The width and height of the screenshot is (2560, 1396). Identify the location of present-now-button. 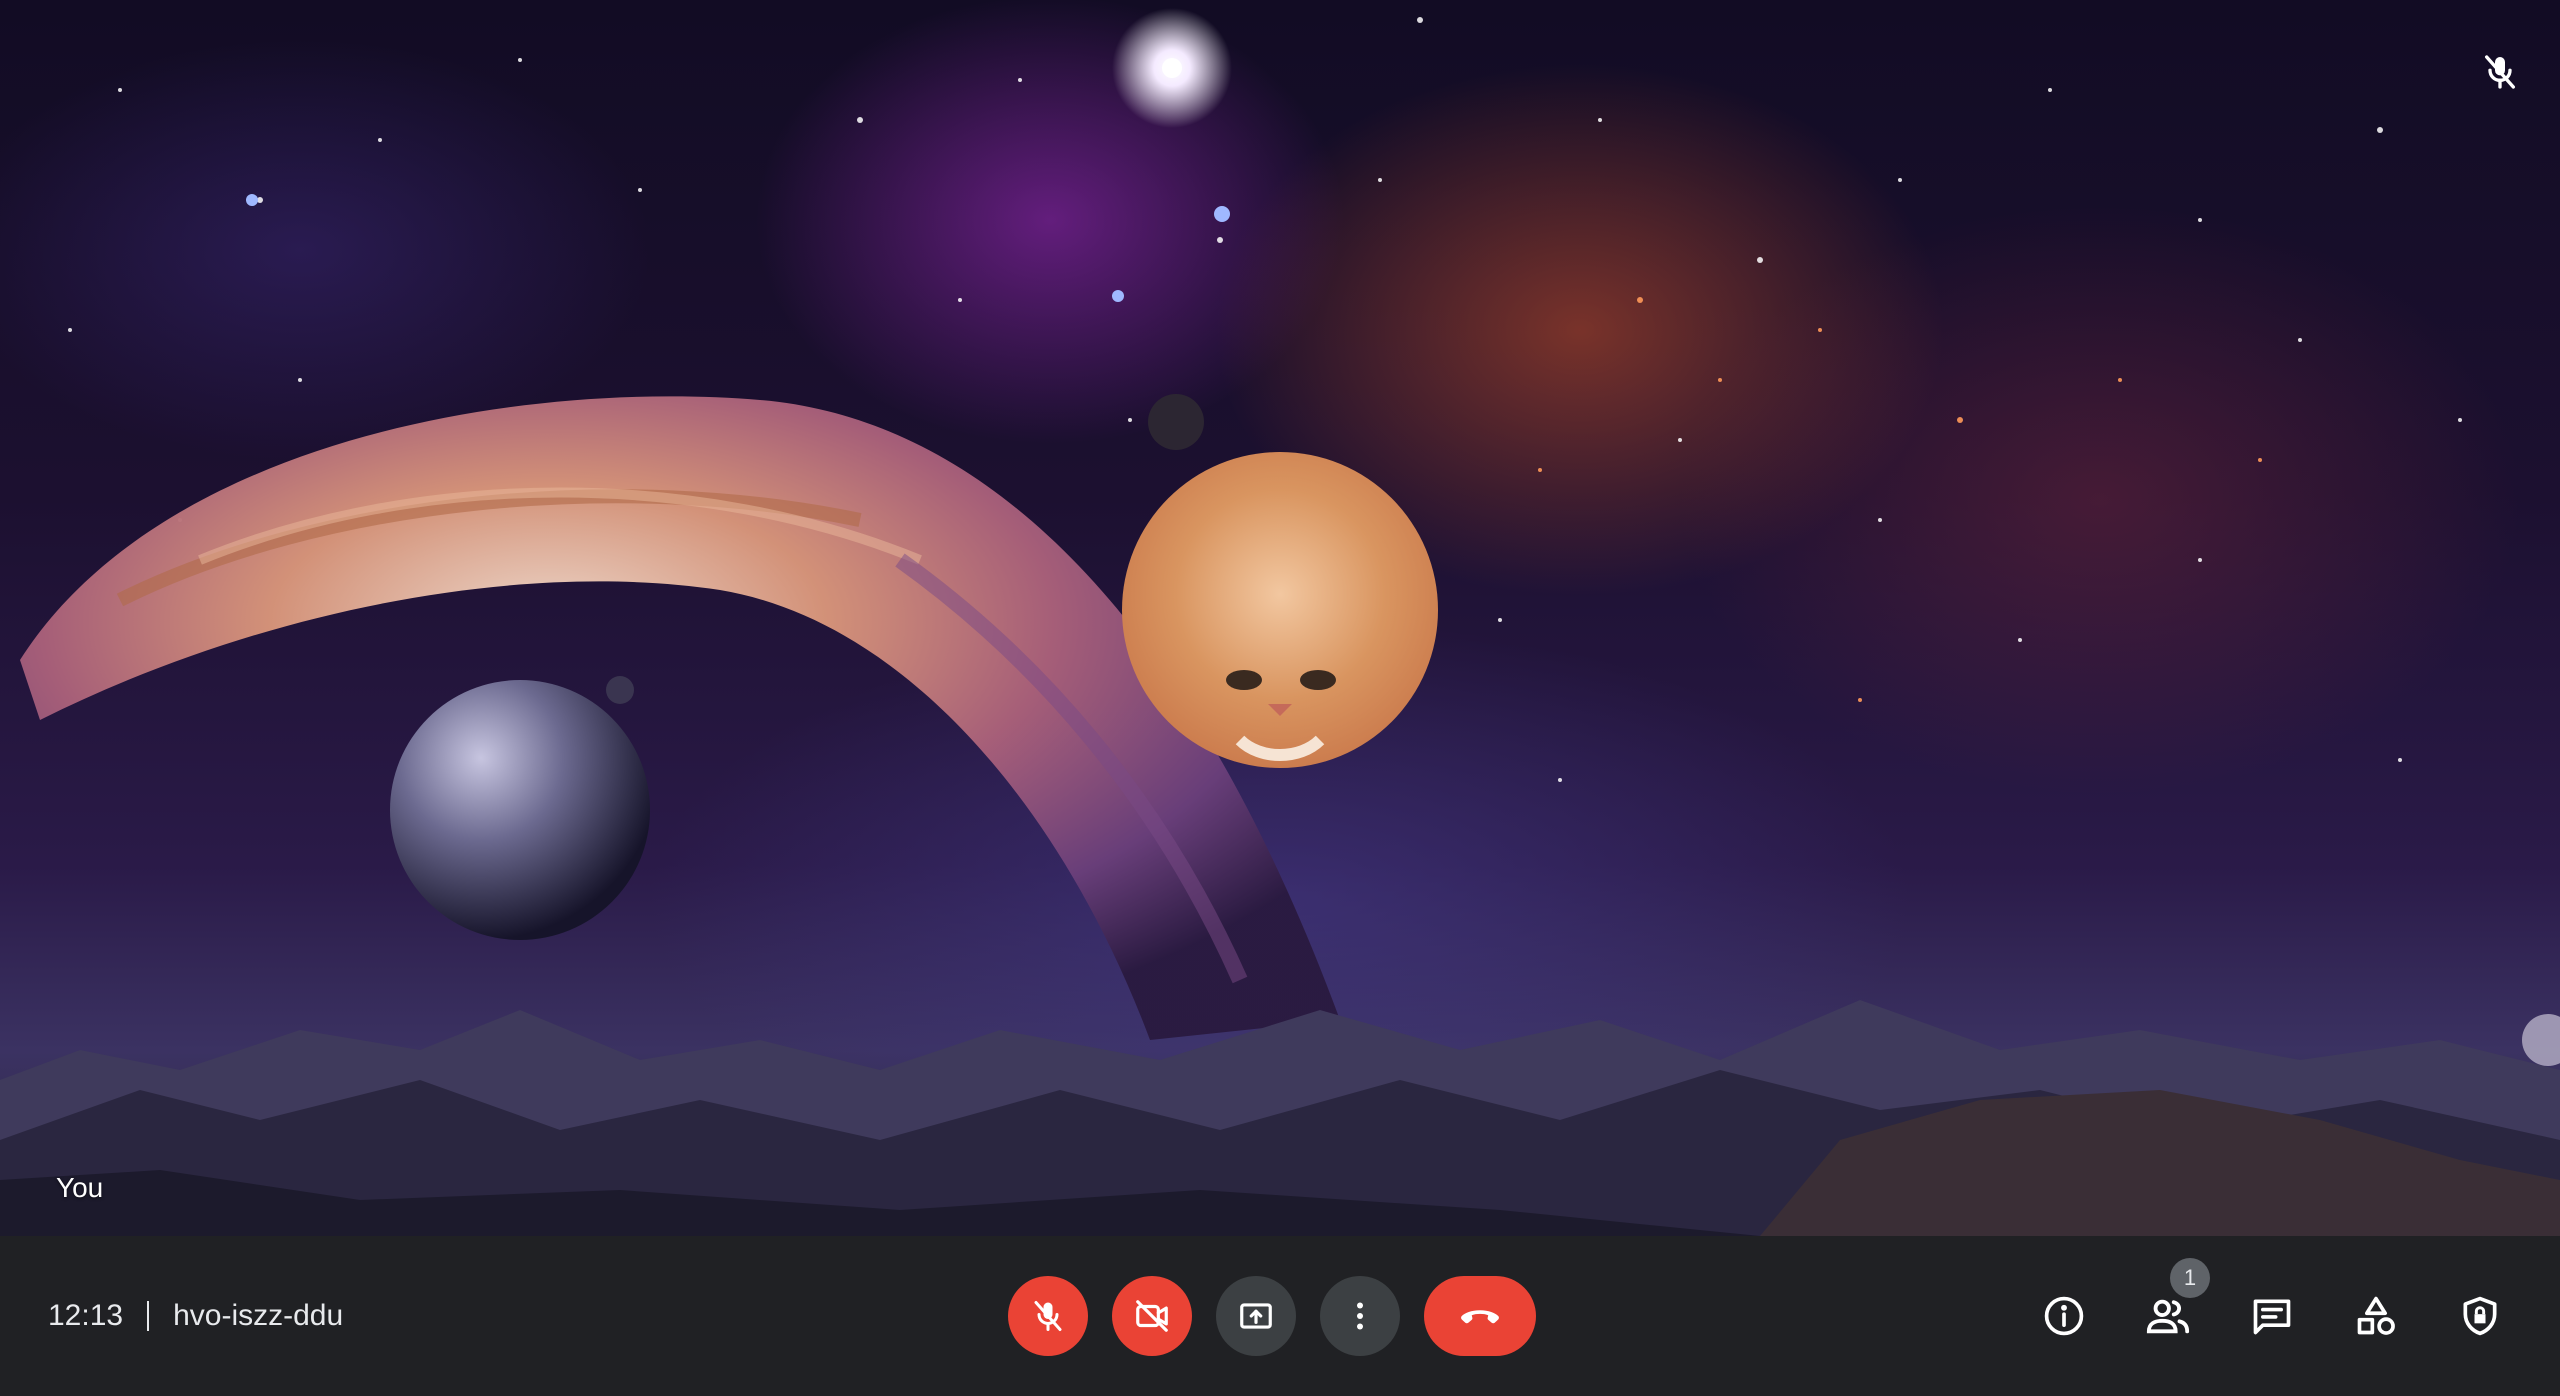
(1256, 1316).